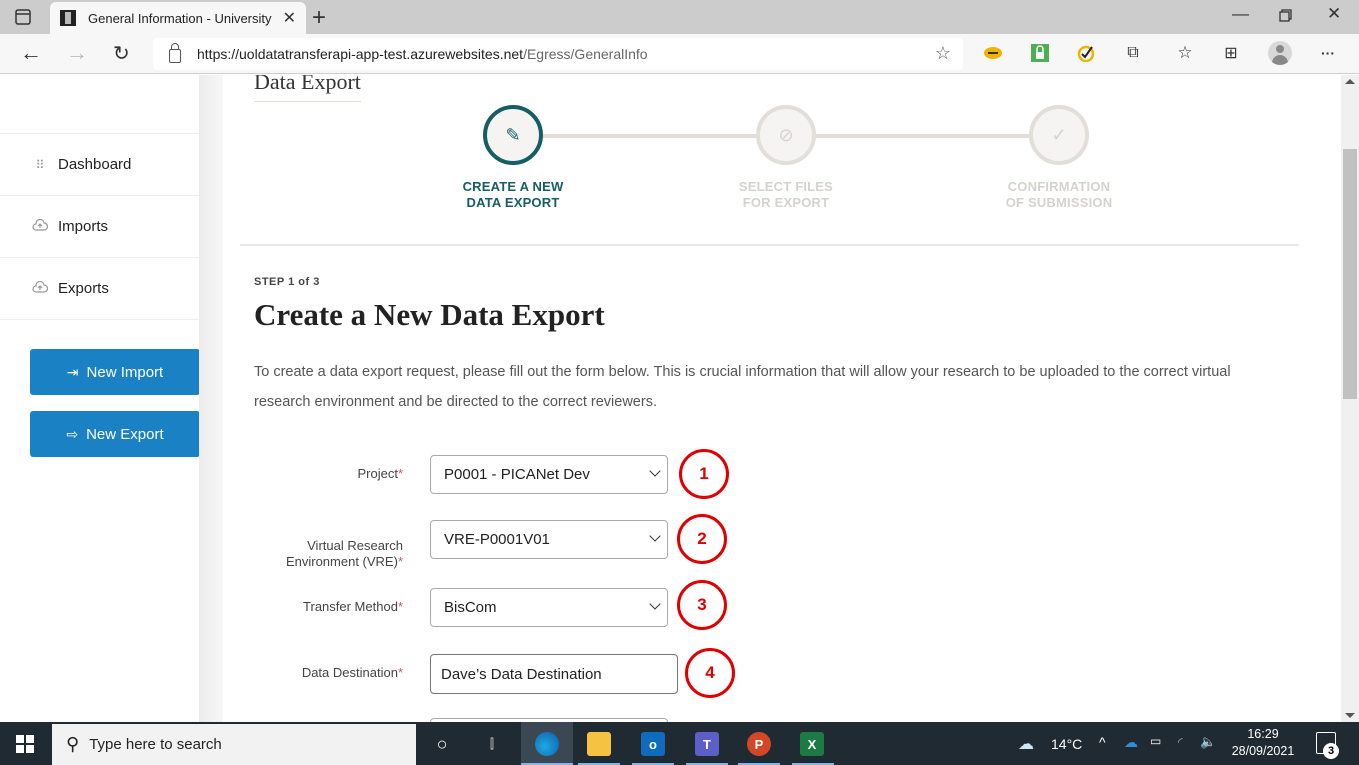 The height and width of the screenshot is (765, 1359). What do you see at coordinates (1066, 744) in the screenshot?
I see `weather-temp: 14°C` at bounding box center [1066, 744].